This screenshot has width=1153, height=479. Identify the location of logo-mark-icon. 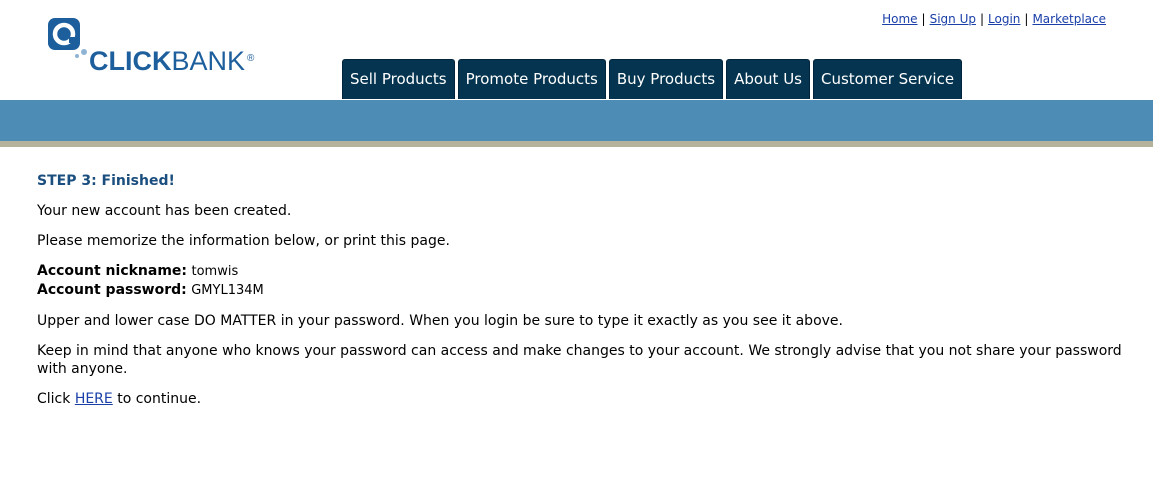
(67, 38).